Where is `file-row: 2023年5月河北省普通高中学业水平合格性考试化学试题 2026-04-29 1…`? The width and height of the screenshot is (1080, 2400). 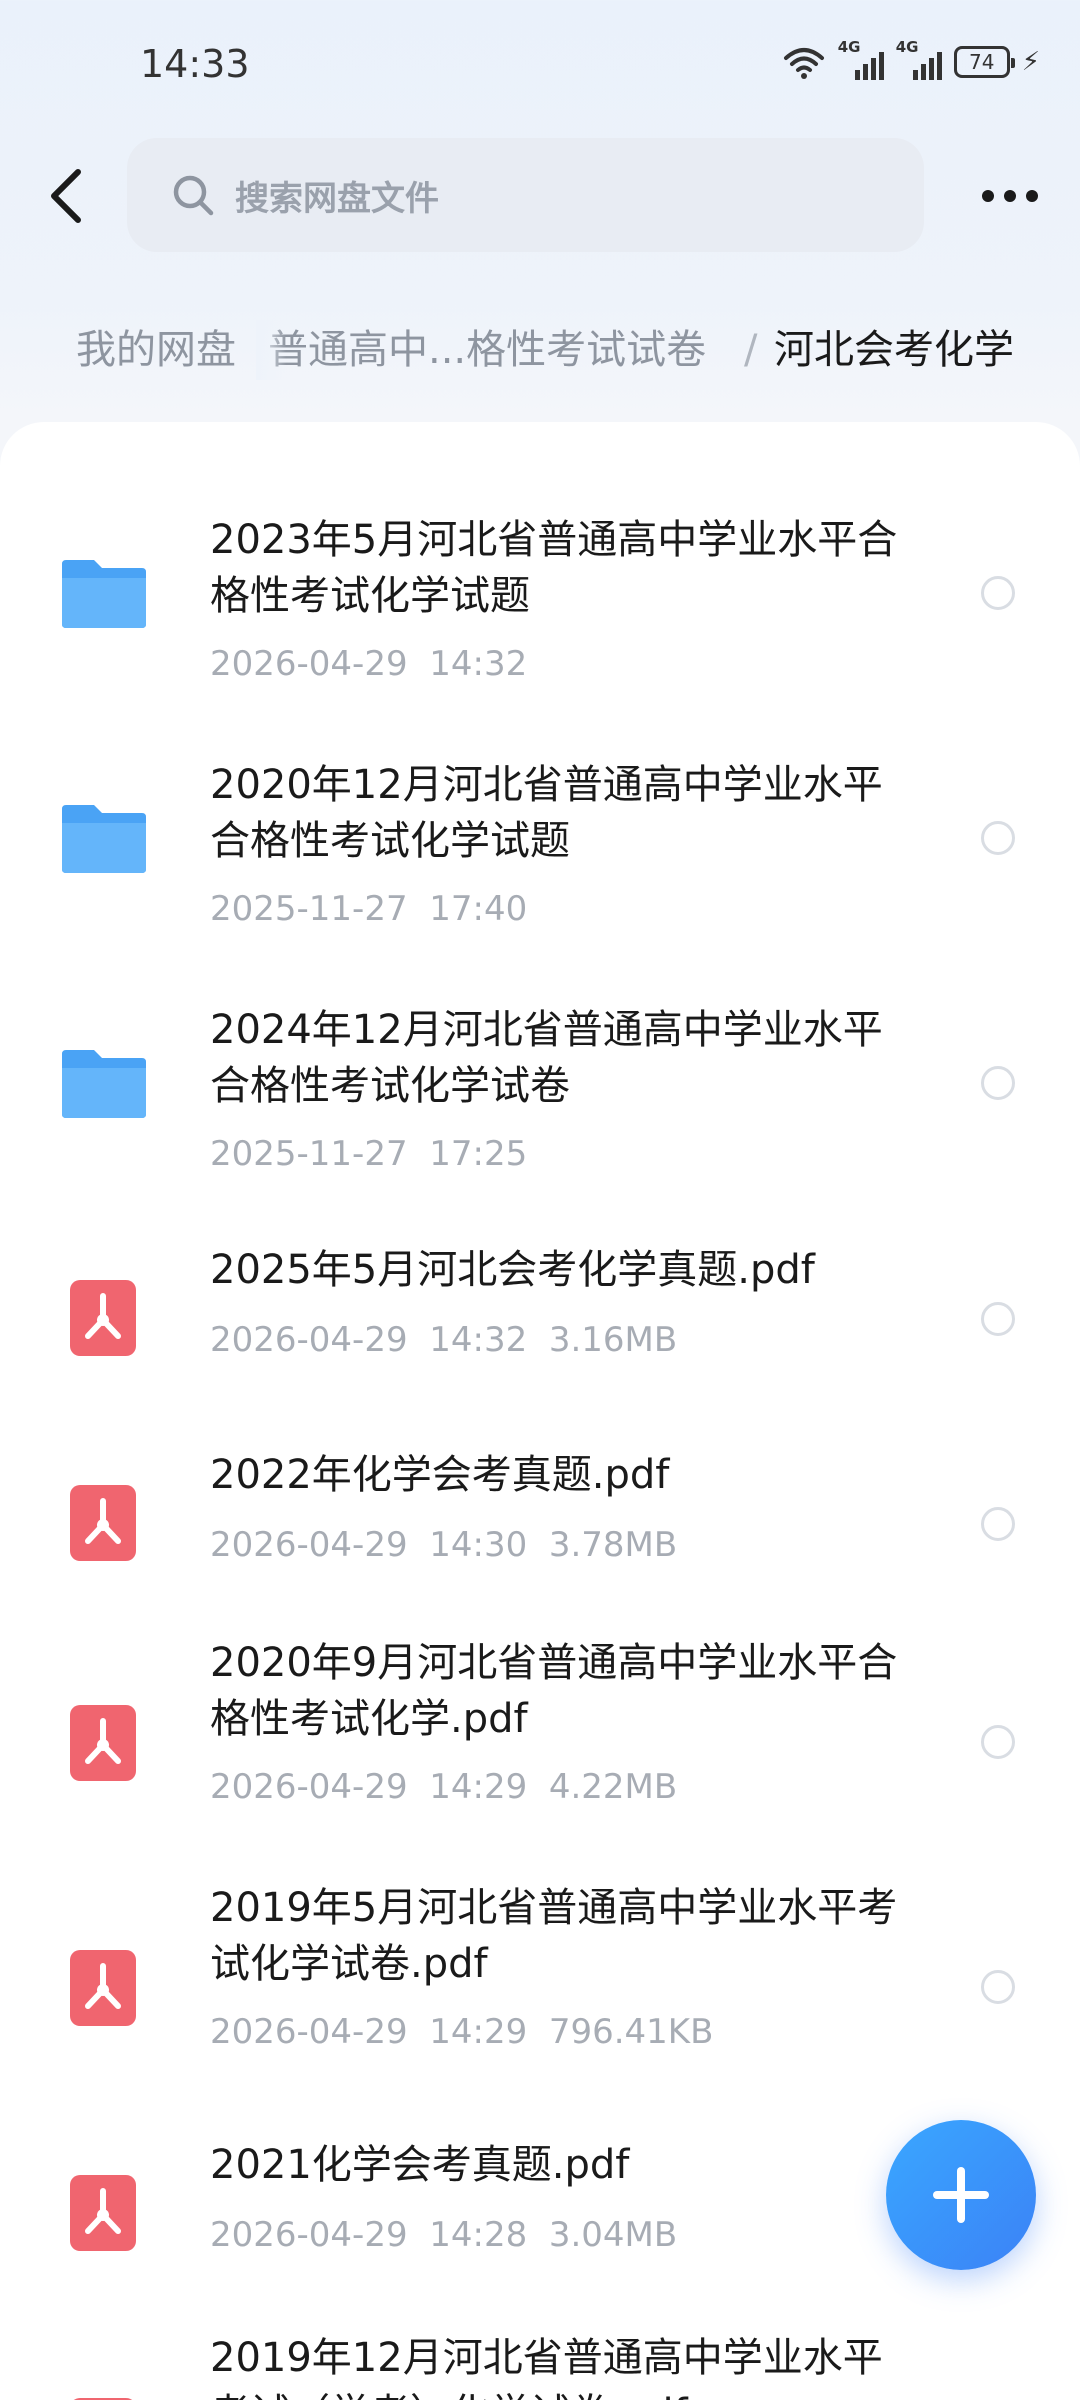 file-row: 2023年5月河北省普通高中学业水平合格性考试化学试题 2026-04-29 1… is located at coordinates (540, 592).